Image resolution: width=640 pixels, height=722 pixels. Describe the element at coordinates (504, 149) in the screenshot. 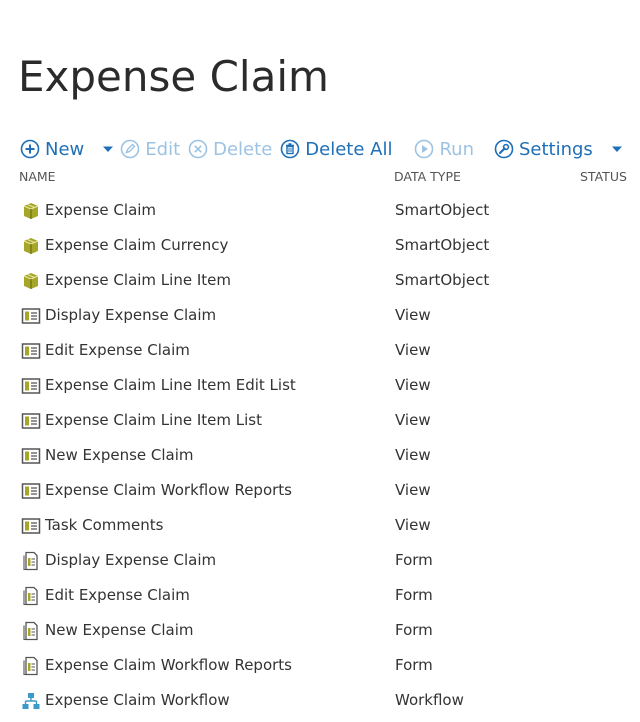

I see `wrench-circle-icon` at that location.